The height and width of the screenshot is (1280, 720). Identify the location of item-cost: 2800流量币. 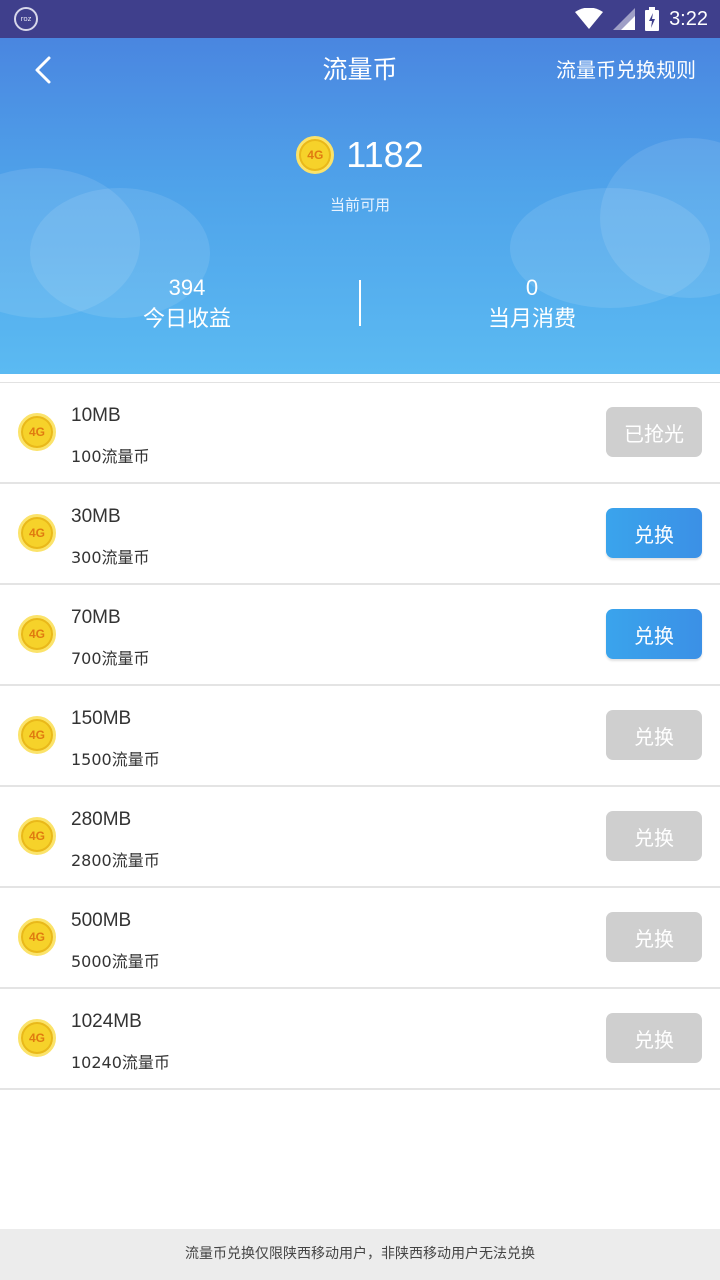
(115, 860).